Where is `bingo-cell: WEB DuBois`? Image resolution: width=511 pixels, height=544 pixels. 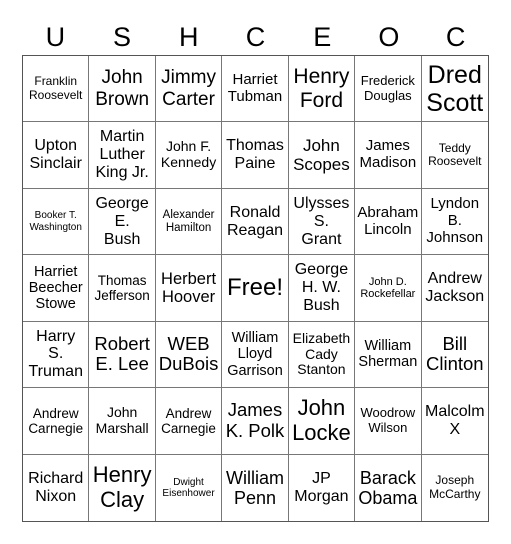
bingo-cell: WEB DuBois is located at coordinates (189, 355).